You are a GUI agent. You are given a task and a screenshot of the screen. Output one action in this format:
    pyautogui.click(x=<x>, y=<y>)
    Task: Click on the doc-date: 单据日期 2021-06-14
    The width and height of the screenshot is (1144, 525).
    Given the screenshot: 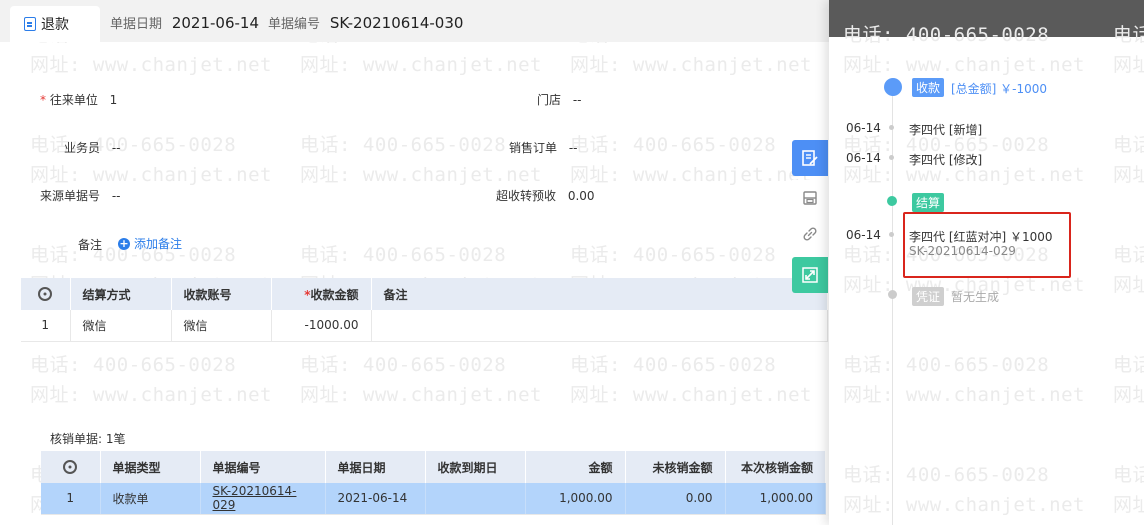 What is the action you would take?
    pyautogui.click(x=184, y=22)
    